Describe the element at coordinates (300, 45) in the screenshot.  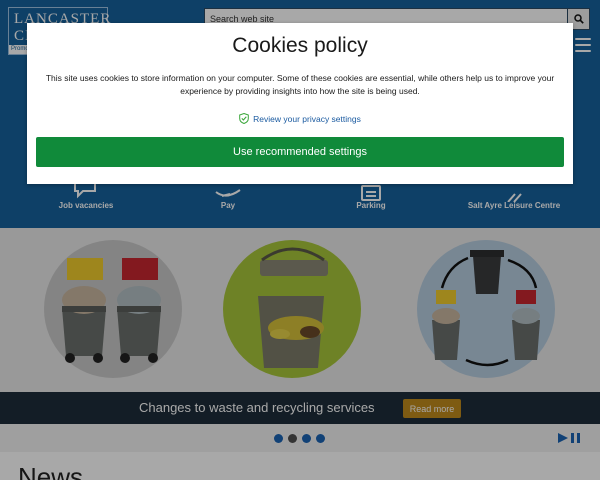
I see `cookie-dialog-title: Cookies policy` at that location.